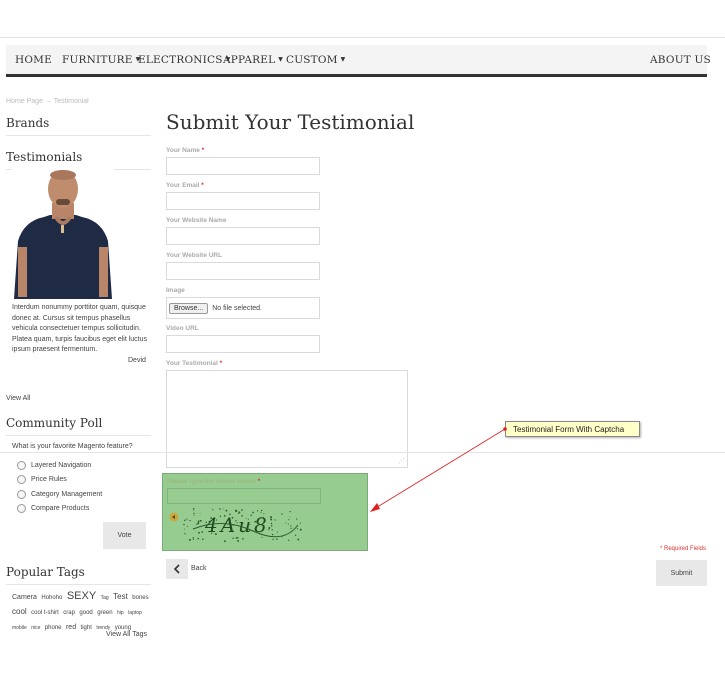  I want to click on tag-link: Tag, so click(105, 598).